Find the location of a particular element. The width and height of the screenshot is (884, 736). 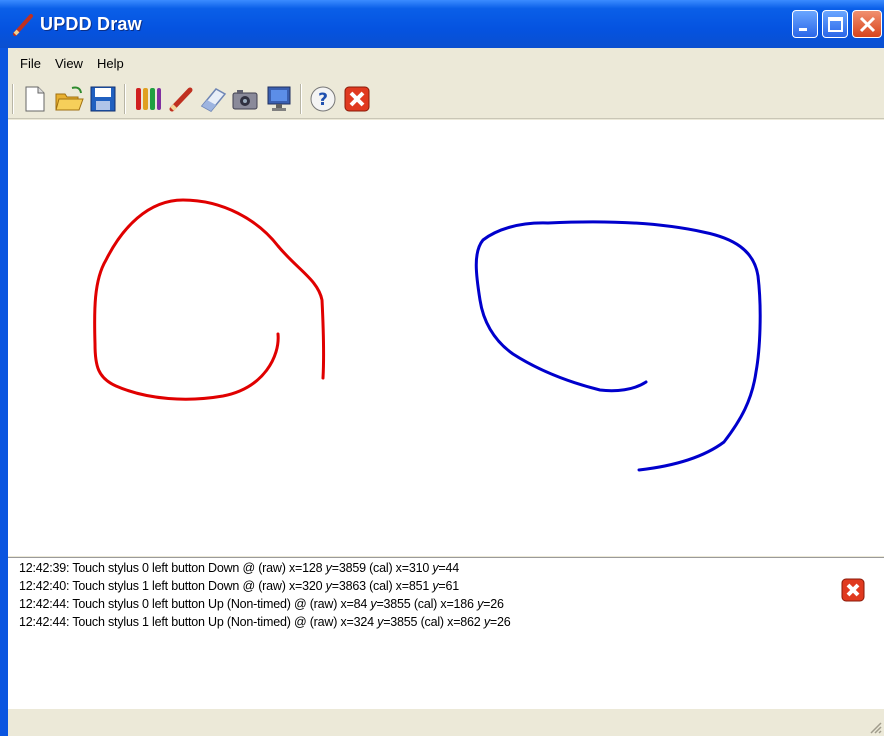

pencil-app-icon is located at coordinates (23, 25).